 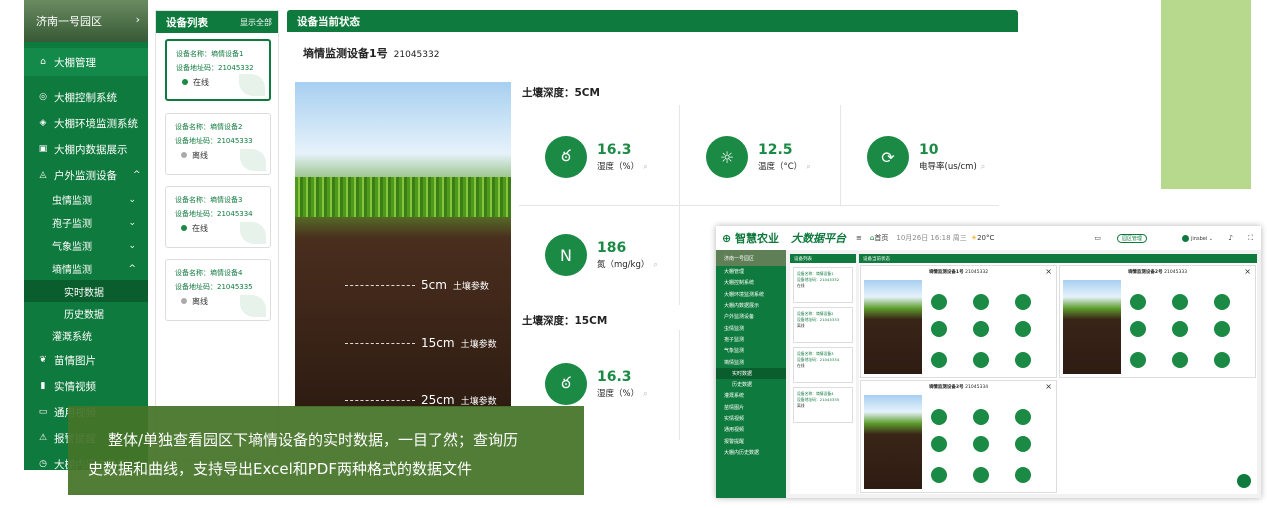 What do you see at coordinates (86, 291) in the screenshot?
I see `nav-realtime-data: 实时数据` at bounding box center [86, 291].